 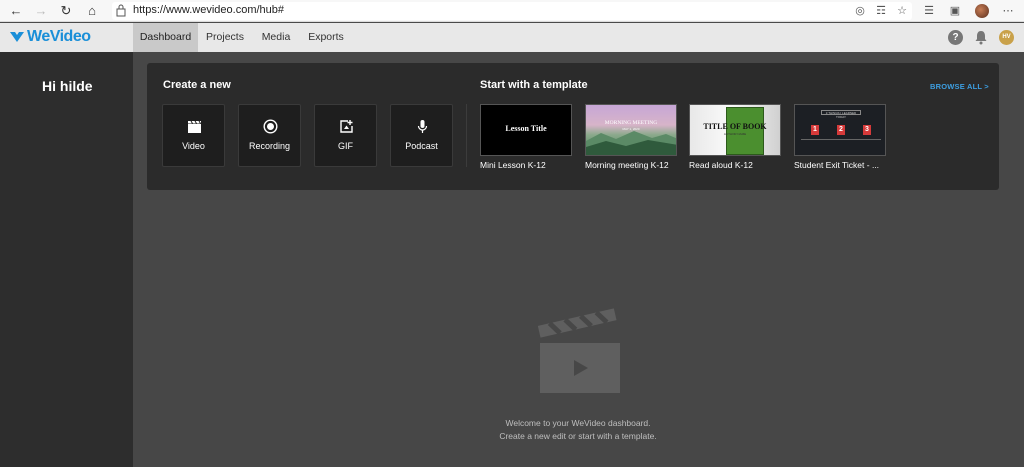 What do you see at coordinates (959, 86) in the screenshot?
I see `browse-all-link: BROWSE ALL >` at bounding box center [959, 86].